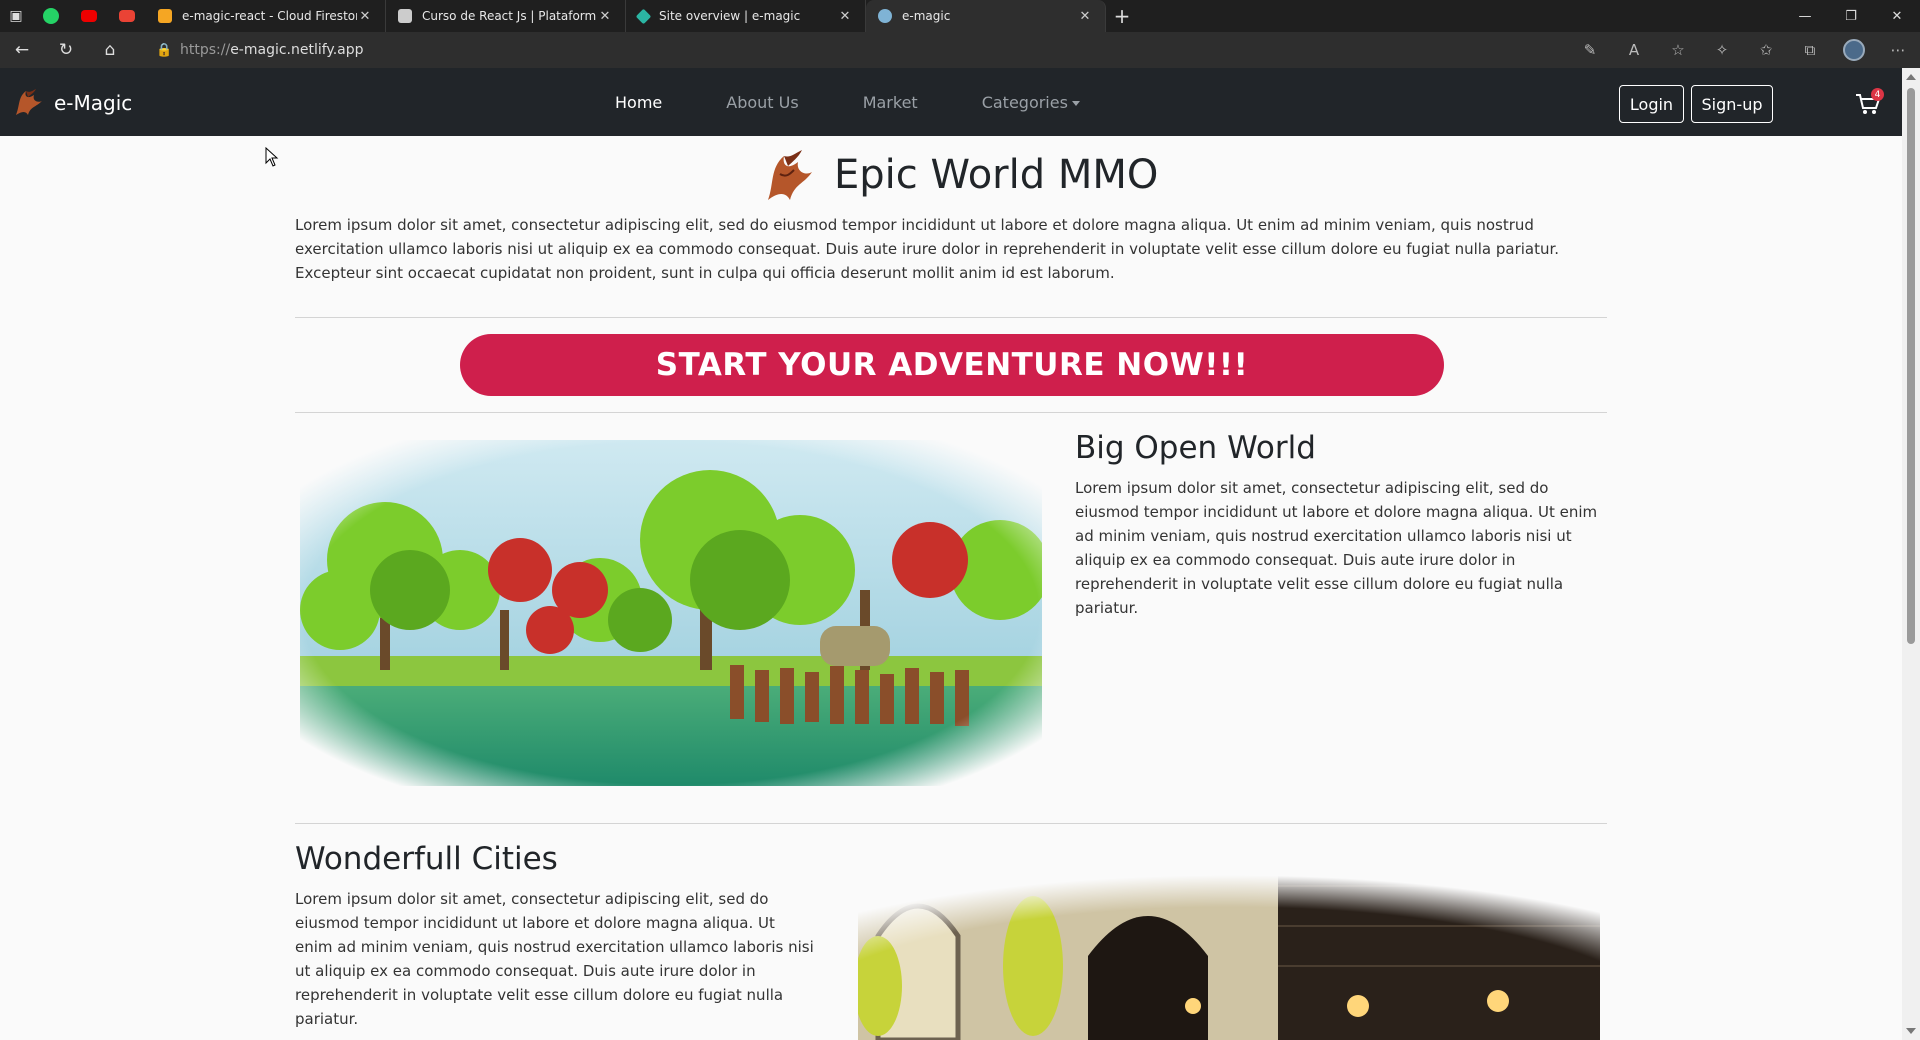  I want to click on browser-tab: Curso de React Js | Plataforma el ✕, so click(506, 16).